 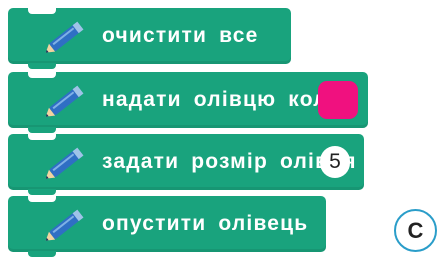 What do you see at coordinates (415, 230) in the screenshot?
I see `answer-letter-badge: С` at bounding box center [415, 230].